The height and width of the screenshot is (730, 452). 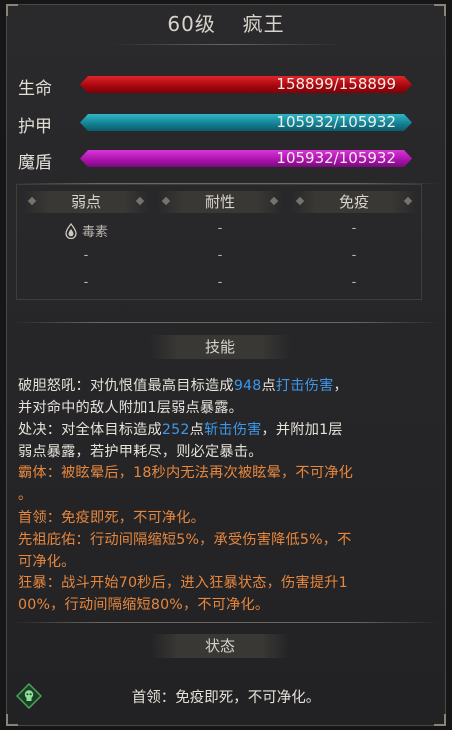 I want to click on weakness-cell: 毒素, so click(x=86, y=230).